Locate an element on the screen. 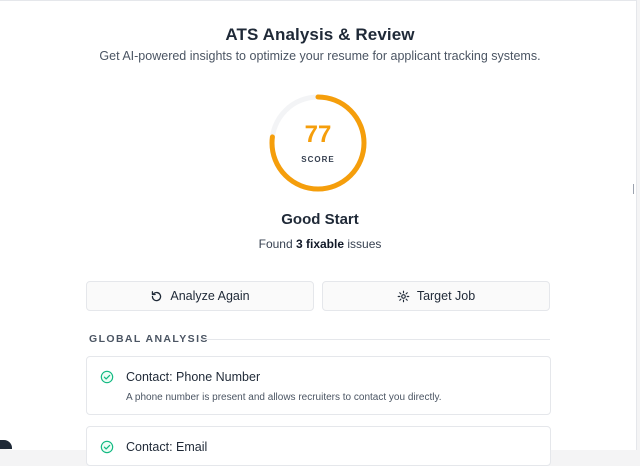 This screenshot has height=466, width=640. page-title: ATS Analysis & Review is located at coordinates (320, 34).